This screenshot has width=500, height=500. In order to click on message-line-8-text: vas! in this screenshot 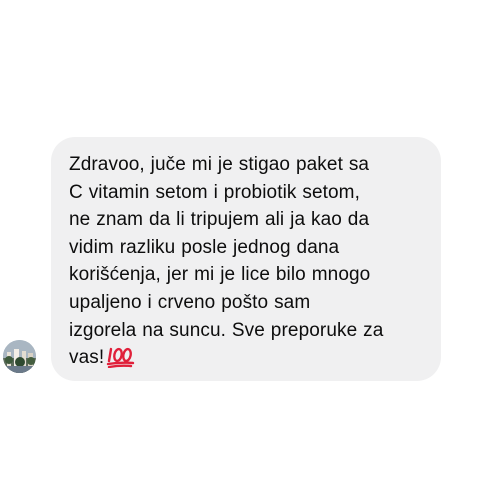, I will do `click(87, 358)`.